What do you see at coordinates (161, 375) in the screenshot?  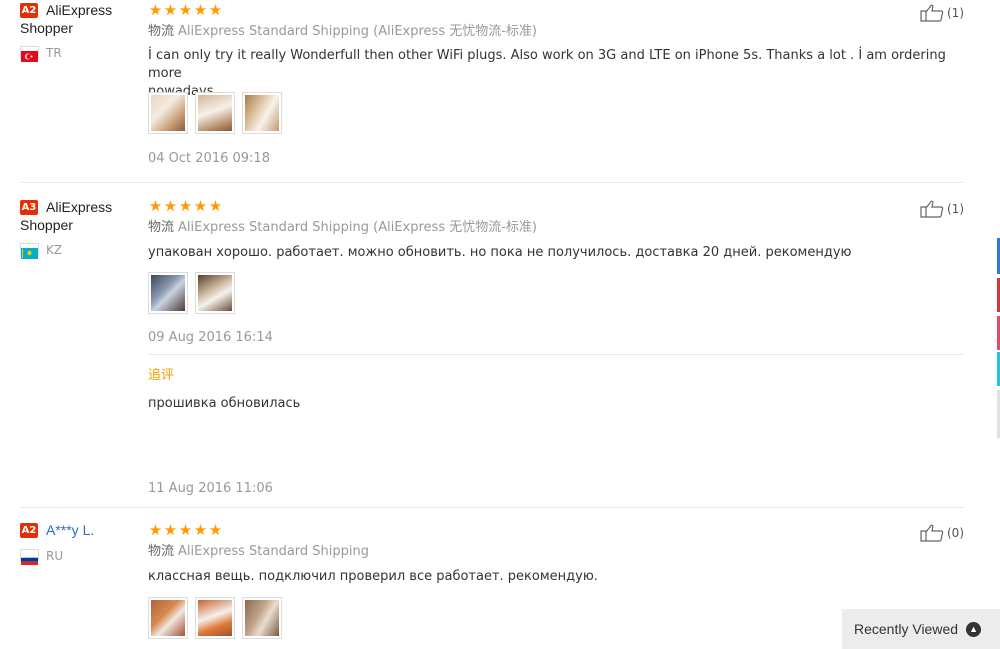 I see `followup-label: 追评` at bounding box center [161, 375].